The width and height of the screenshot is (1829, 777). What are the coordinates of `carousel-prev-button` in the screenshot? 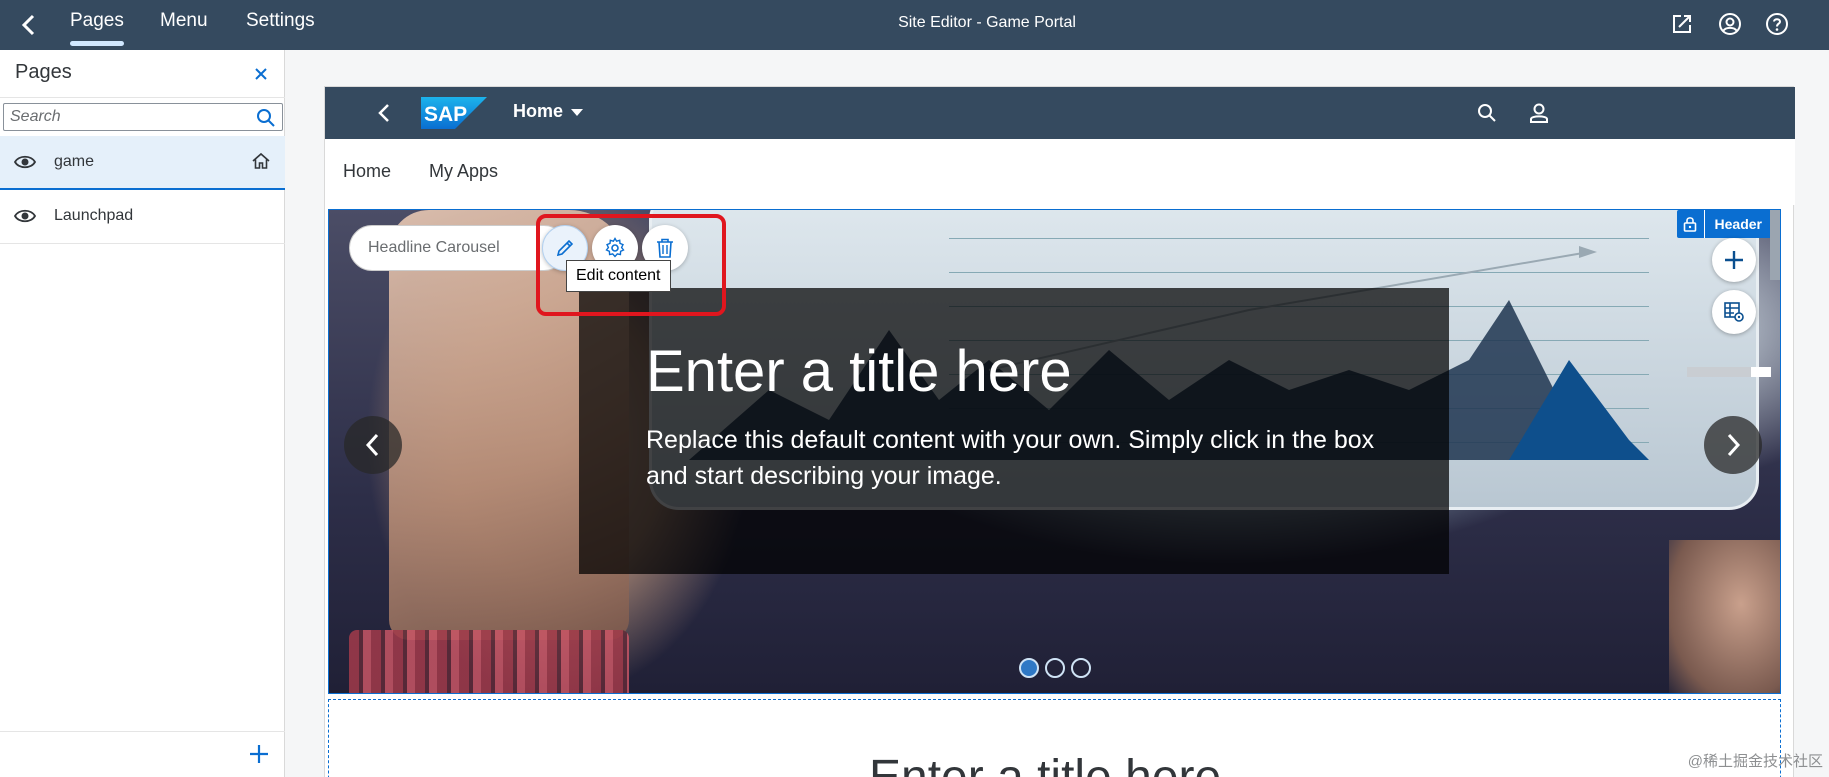 It's located at (373, 445).